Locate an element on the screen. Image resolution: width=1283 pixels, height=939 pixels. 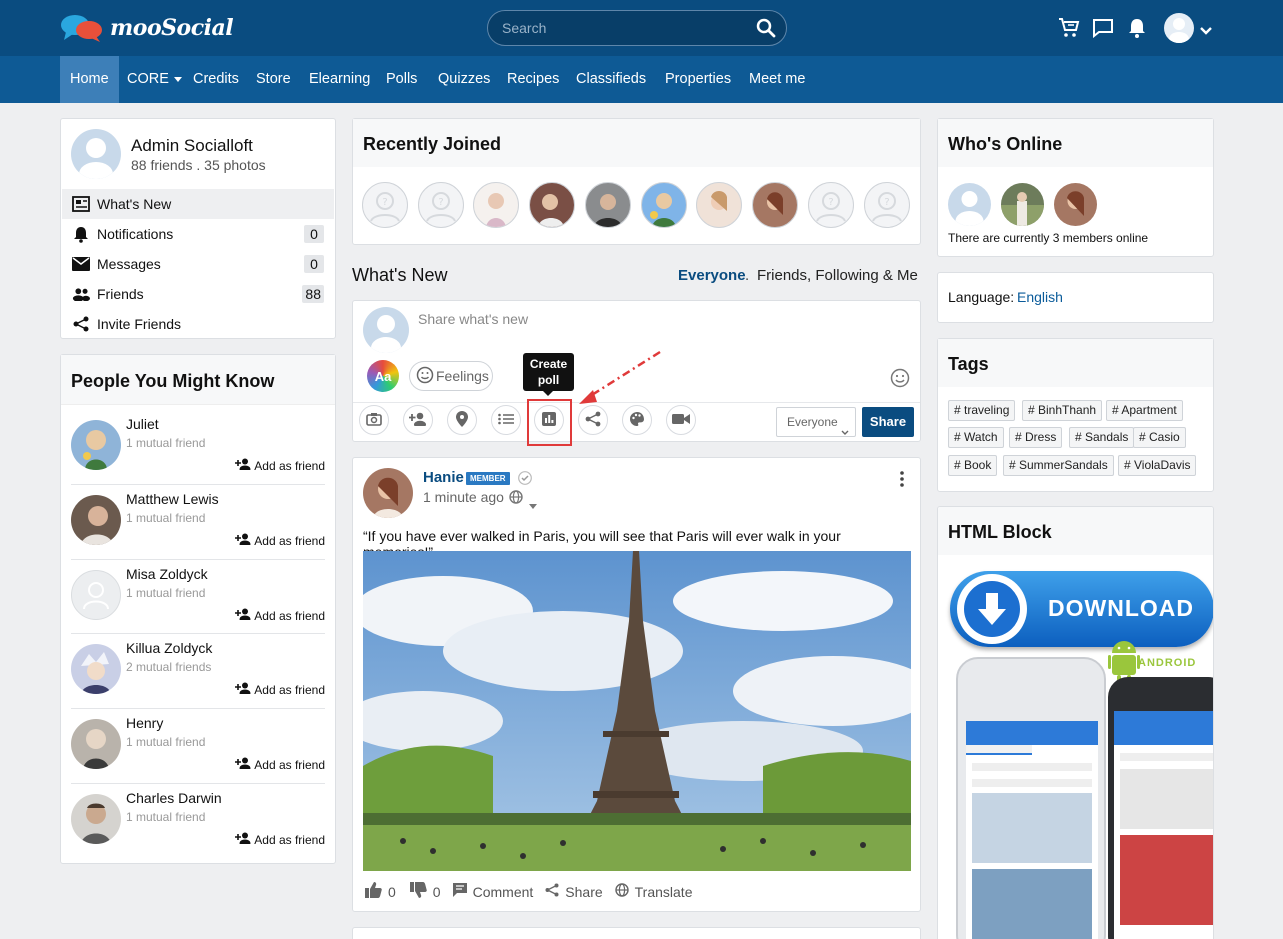
filter-friends-following: Friends, Following & Me is located at coordinates (837, 275).